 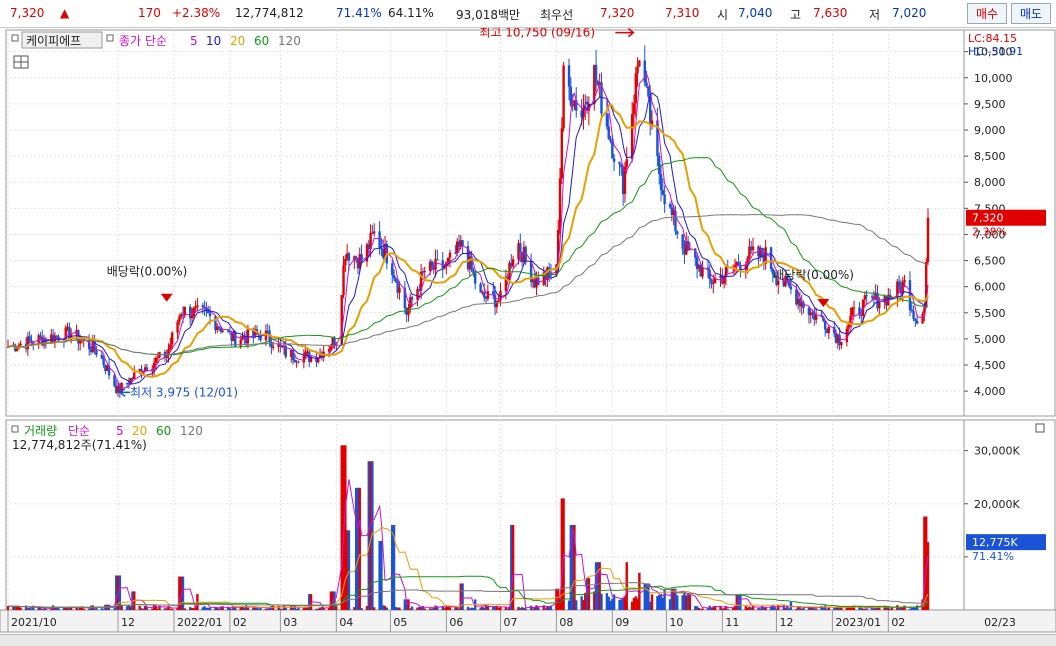 What do you see at coordinates (732, 622) in the screenshot?
I see `x-tick-label: 11` at bounding box center [732, 622].